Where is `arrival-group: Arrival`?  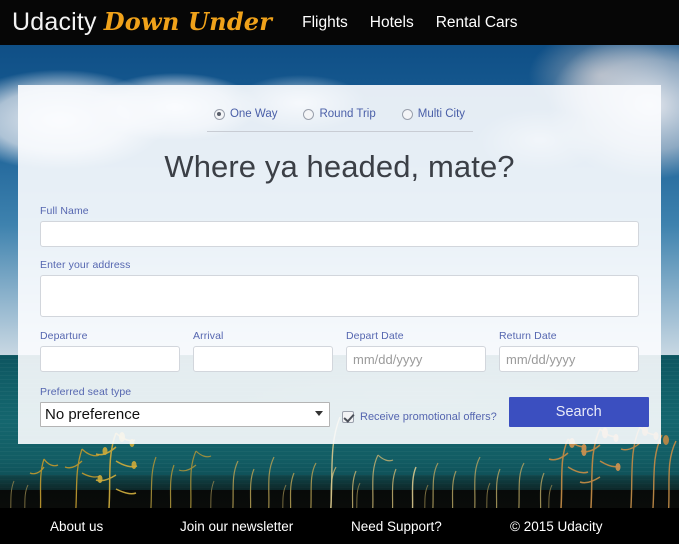 arrival-group: Arrival is located at coordinates (263, 351).